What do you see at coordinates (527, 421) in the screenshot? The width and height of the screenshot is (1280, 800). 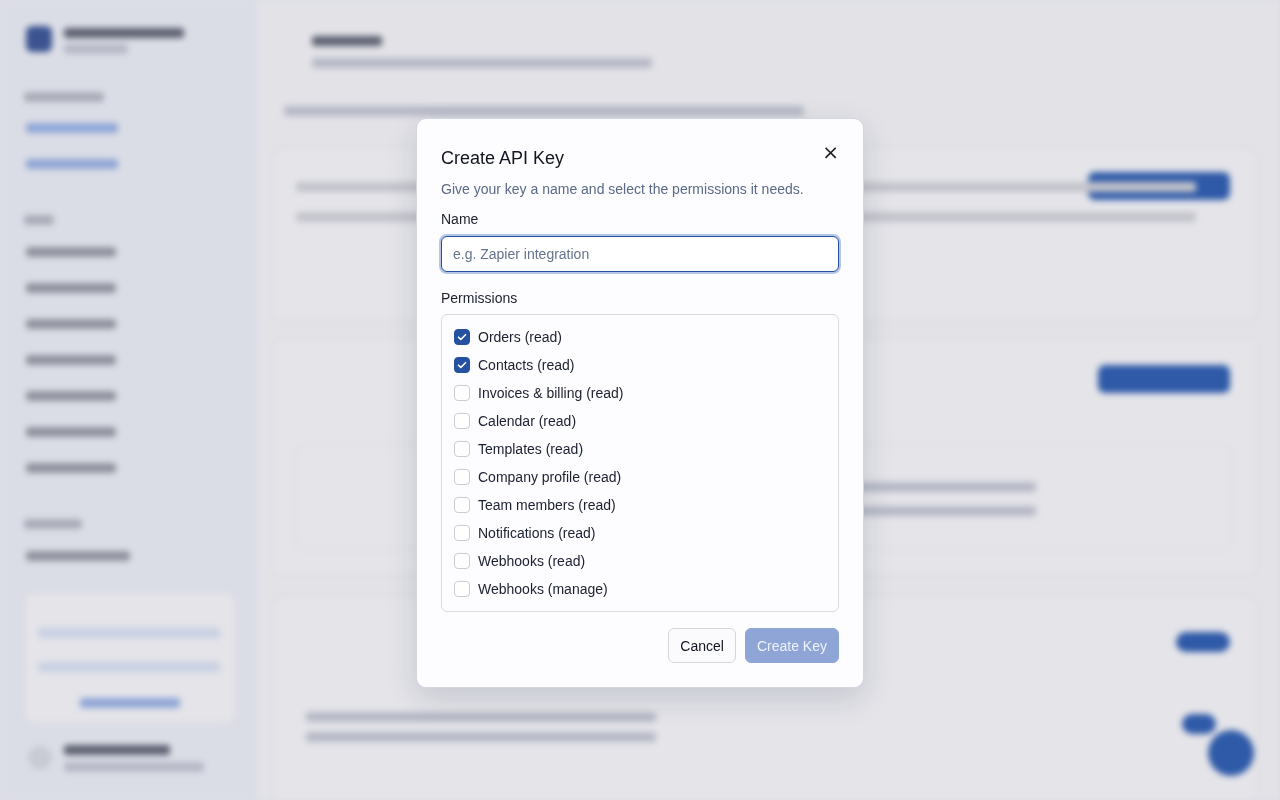 I see `permission-label: Calendar (read)` at bounding box center [527, 421].